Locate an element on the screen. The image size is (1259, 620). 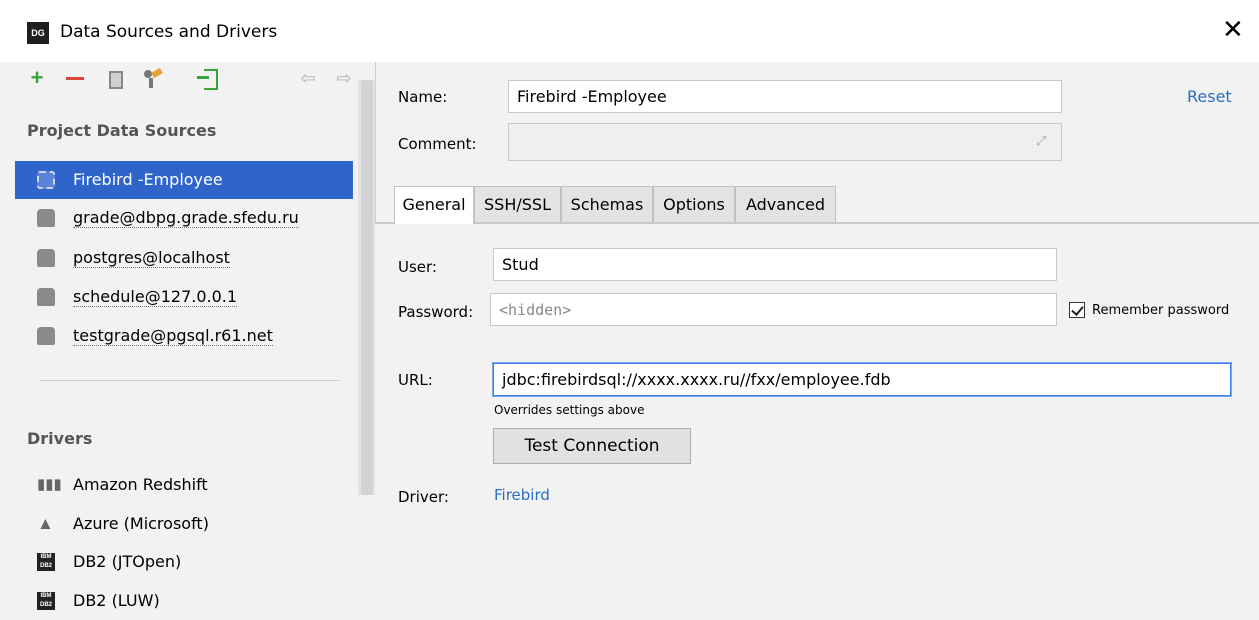
driver-label: Amazon Redshift is located at coordinates (140, 484).